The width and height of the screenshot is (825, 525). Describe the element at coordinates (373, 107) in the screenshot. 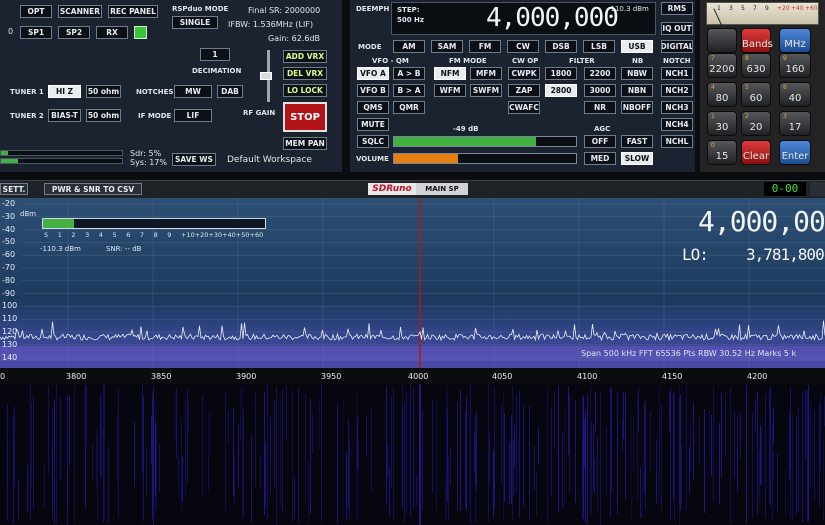

I see `qms-button: QMS` at that location.